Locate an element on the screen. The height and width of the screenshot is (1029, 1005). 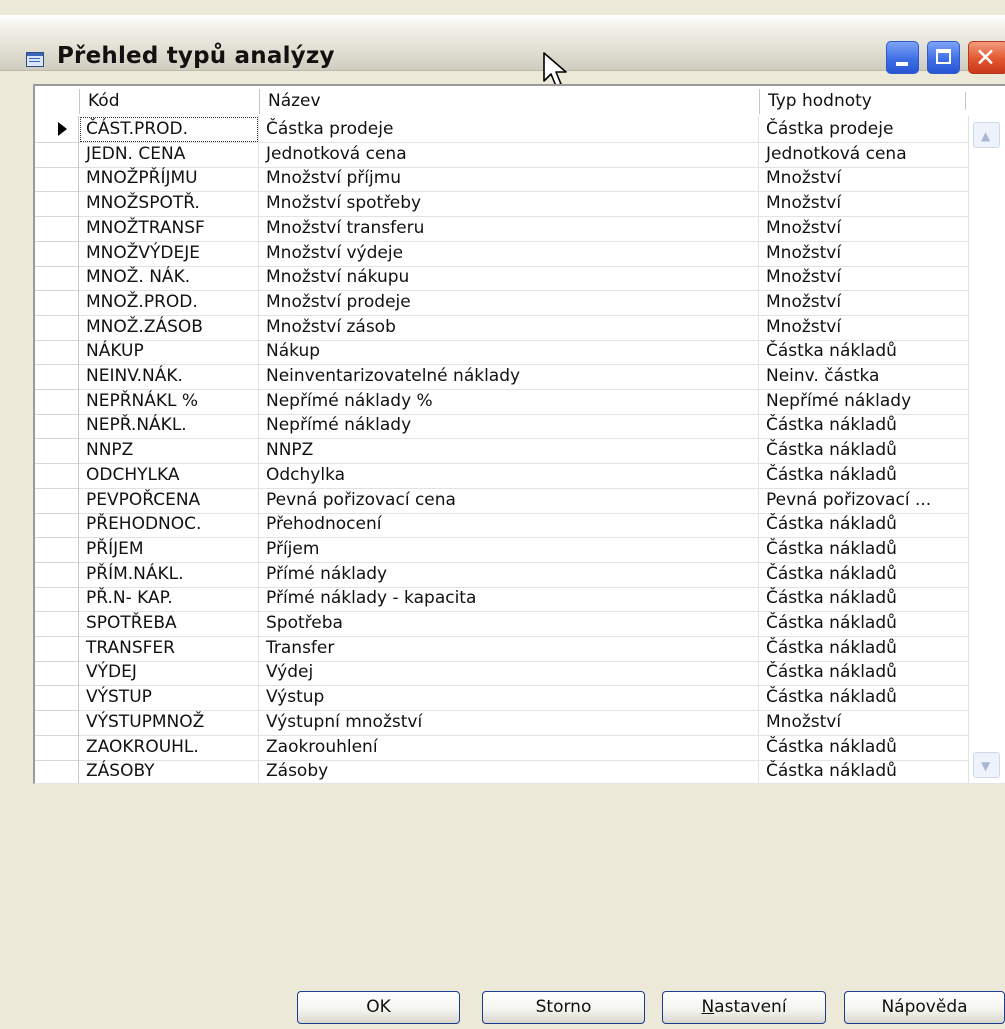
cell-code: MNOŽVÝDEJE is located at coordinates (169, 253).